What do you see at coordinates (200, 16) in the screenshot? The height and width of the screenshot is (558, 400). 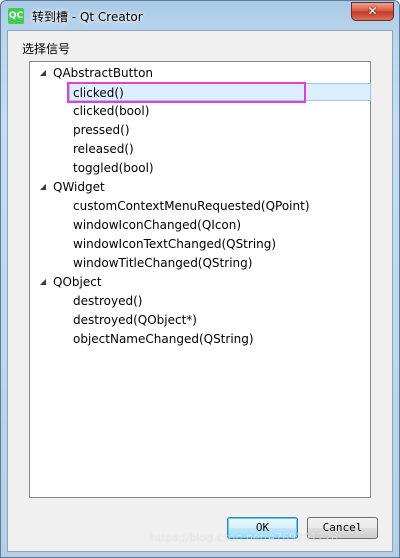 I see `title-bar: QC 转到槽 - Qt Creator ✕` at bounding box center [200, 16].